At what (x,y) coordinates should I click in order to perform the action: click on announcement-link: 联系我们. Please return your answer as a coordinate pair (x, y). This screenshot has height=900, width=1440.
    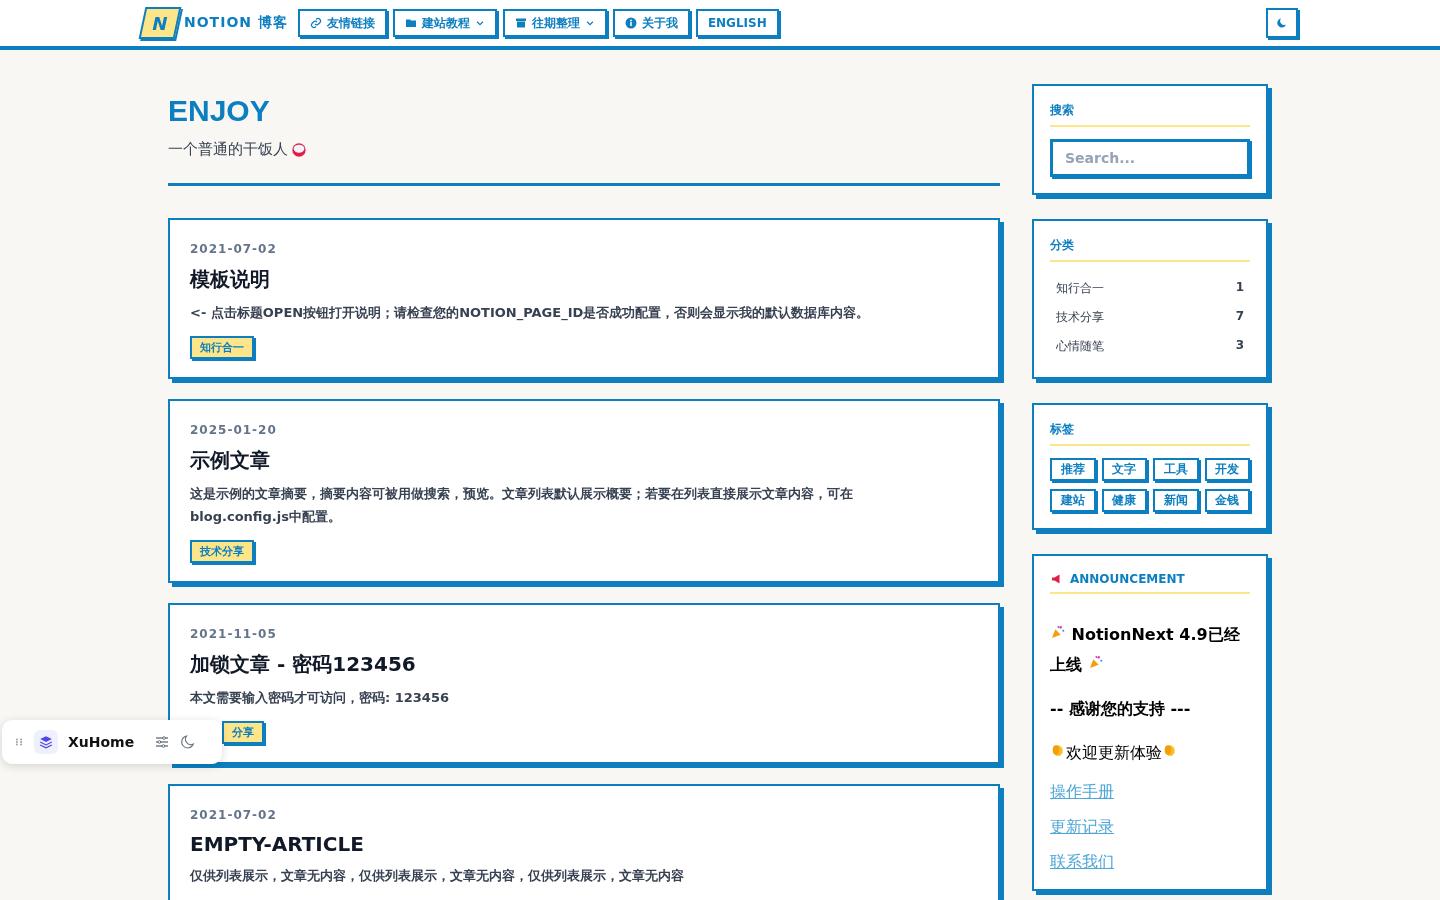
    Looking at the image, I should click on (1082, 861).